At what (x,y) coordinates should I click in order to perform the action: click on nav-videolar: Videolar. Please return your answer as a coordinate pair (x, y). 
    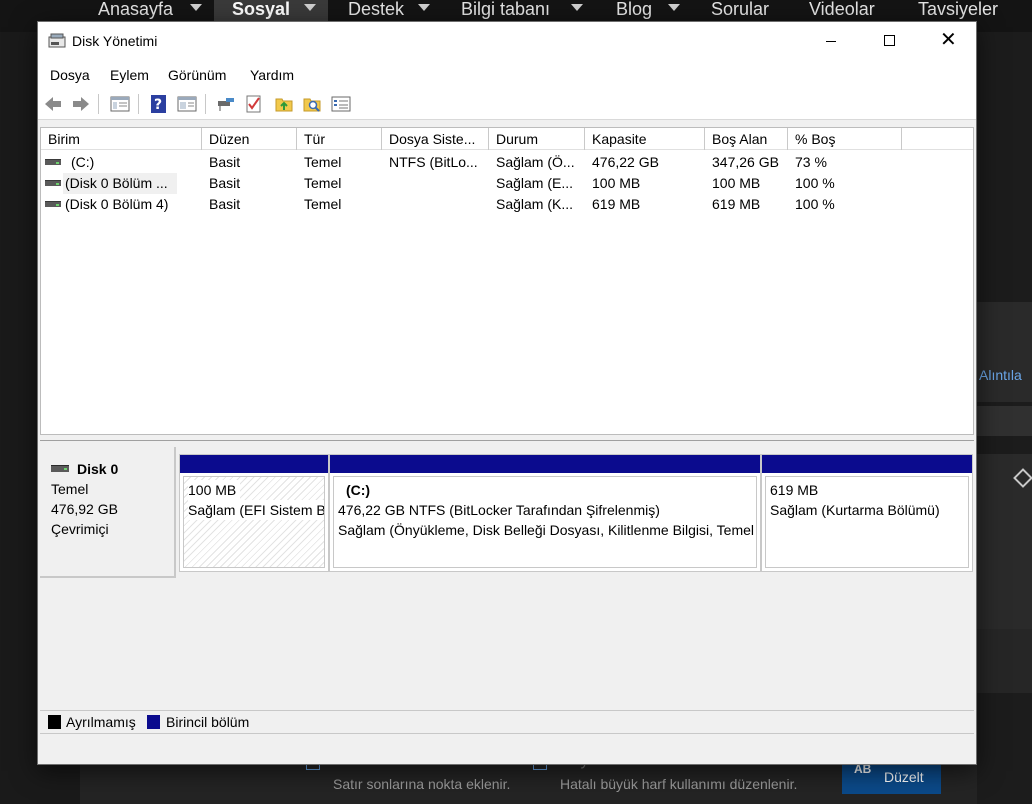
    Looking at the image, I should click on (842, 11).